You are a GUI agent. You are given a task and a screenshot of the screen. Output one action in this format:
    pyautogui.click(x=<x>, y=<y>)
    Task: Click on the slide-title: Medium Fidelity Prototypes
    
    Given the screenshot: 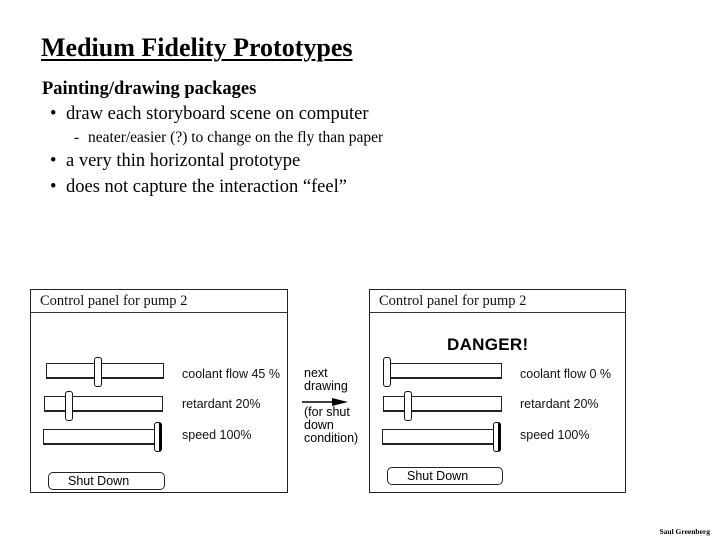 What is the action you would take?
    pyautogui.click(x=197, y=47)
    